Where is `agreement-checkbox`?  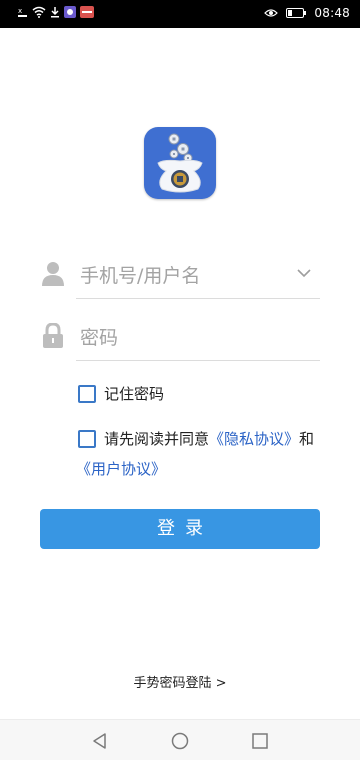
agreement-checkbox is located at coordinates (87, 438).